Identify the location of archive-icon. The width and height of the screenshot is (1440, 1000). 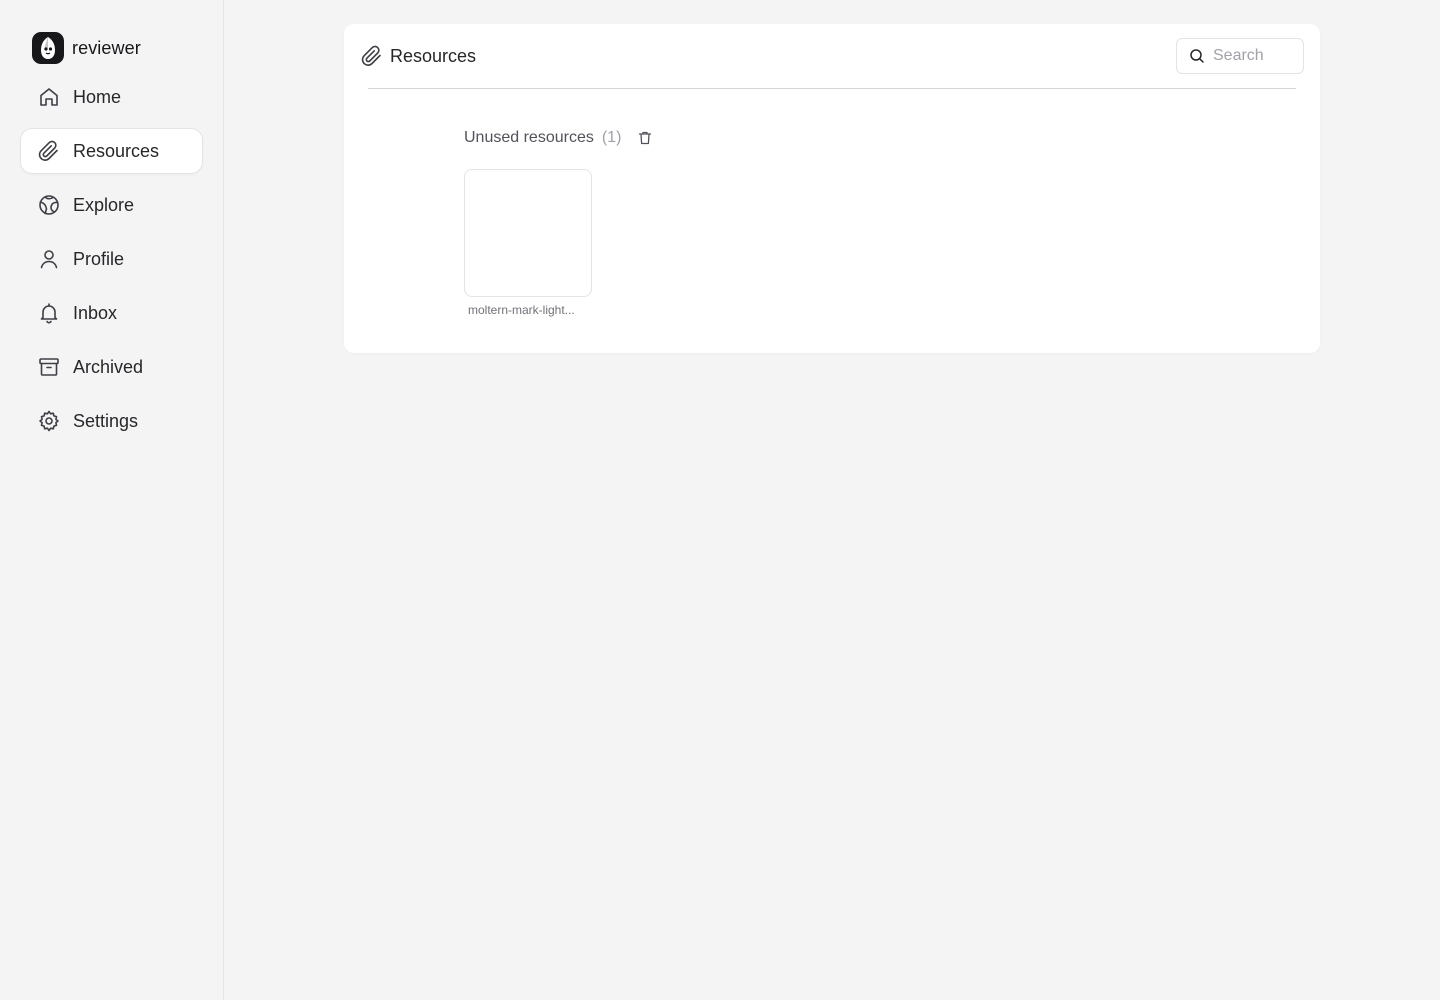
(49, 367).